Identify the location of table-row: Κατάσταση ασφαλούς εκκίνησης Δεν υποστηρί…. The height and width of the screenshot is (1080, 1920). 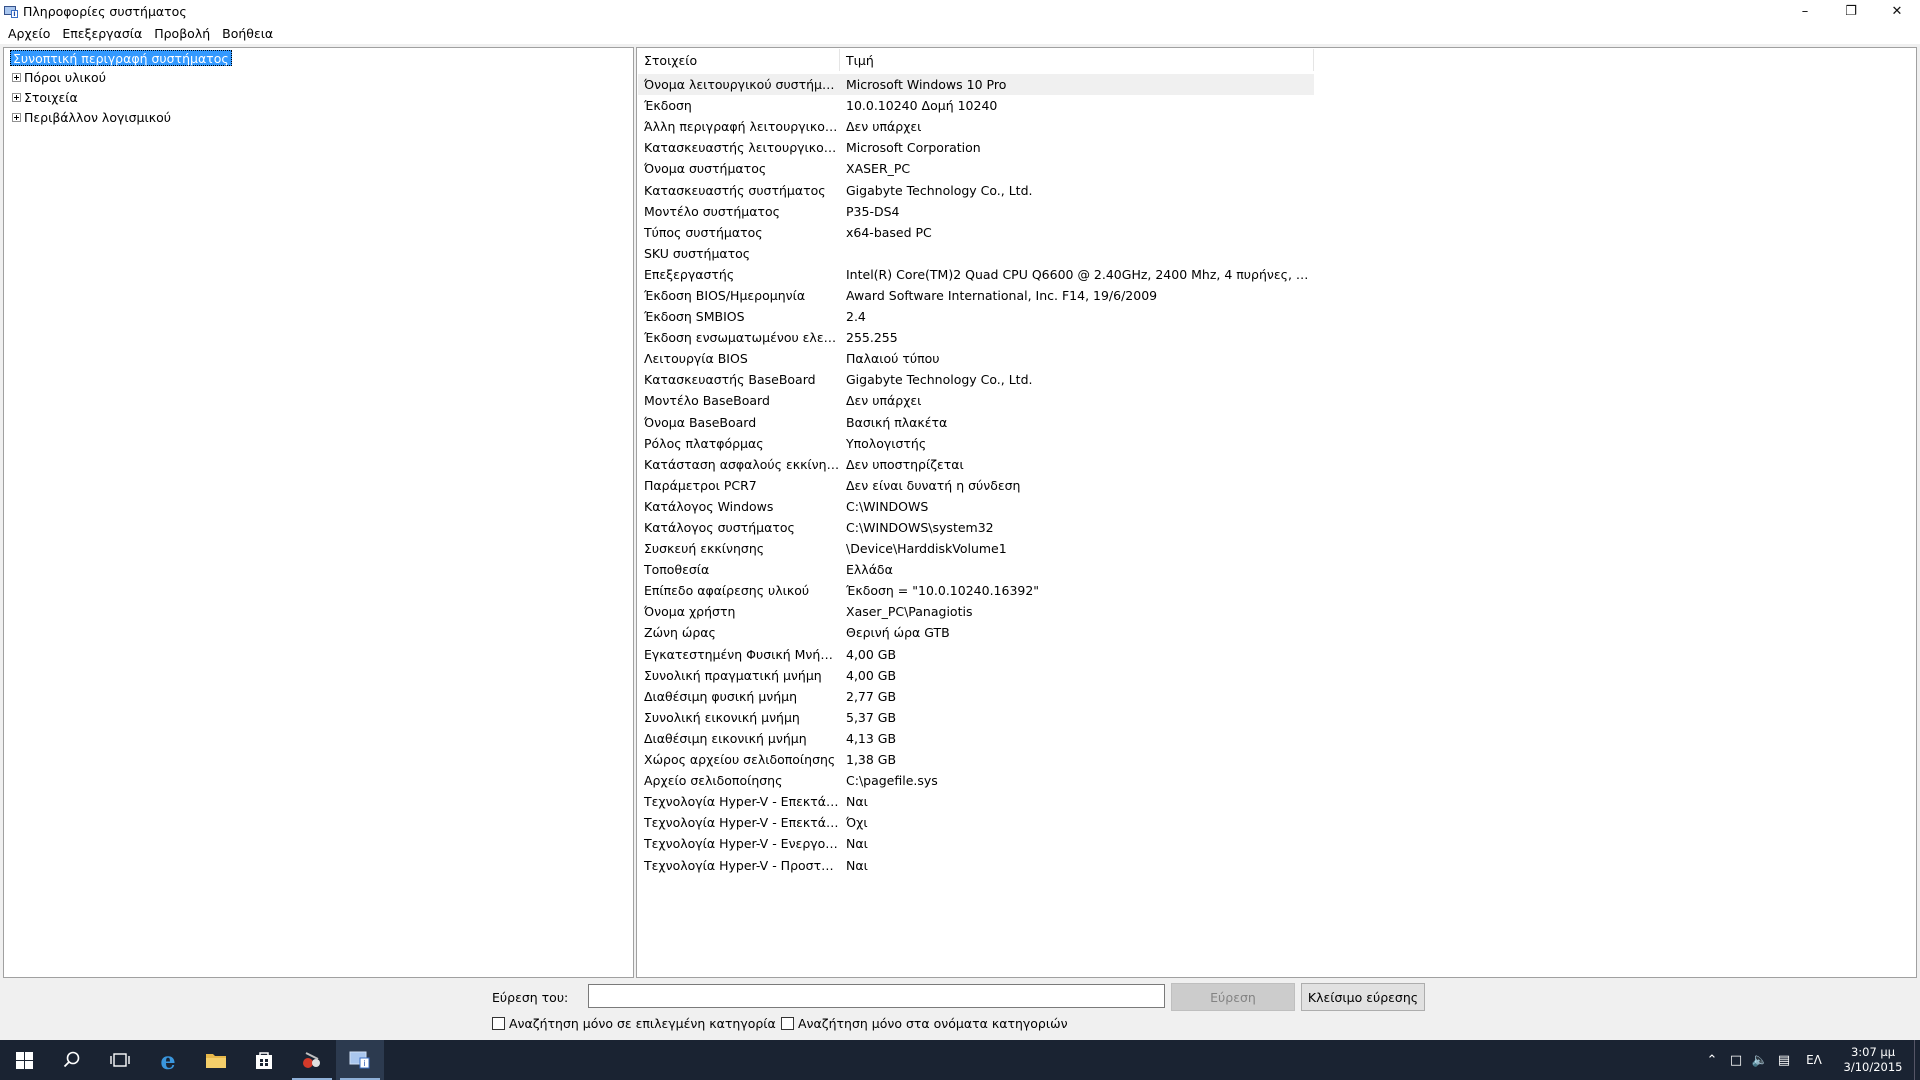
(1277, 464).